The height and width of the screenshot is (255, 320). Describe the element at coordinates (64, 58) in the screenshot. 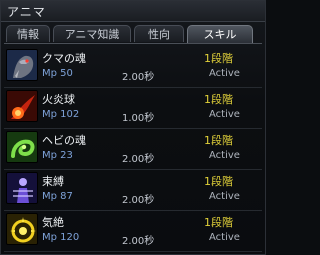

I see `skill-name: クマの魂` at that location.